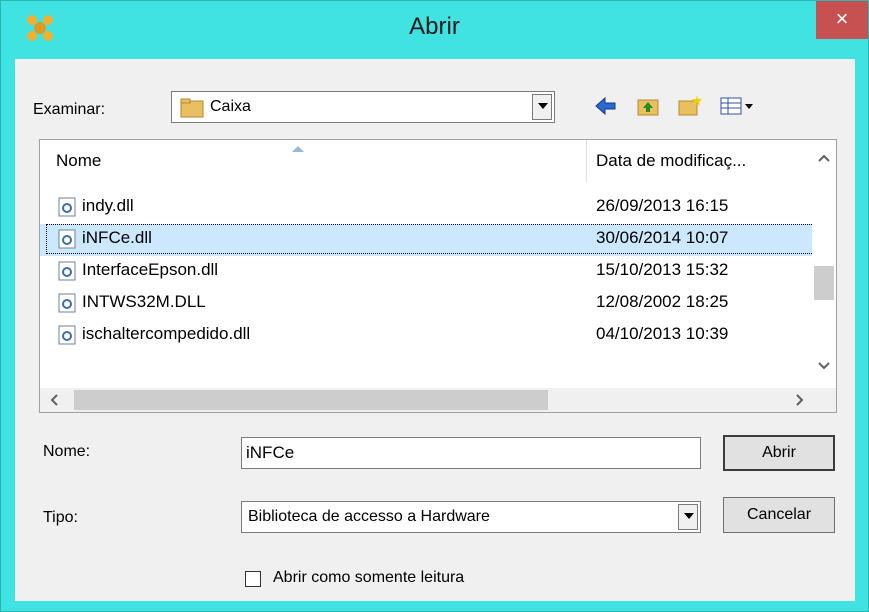  Describe the element at coordinates (426, 208) in the screenshot. I see `list-item: indy.dll 26/09/2013 16:15` at that location.